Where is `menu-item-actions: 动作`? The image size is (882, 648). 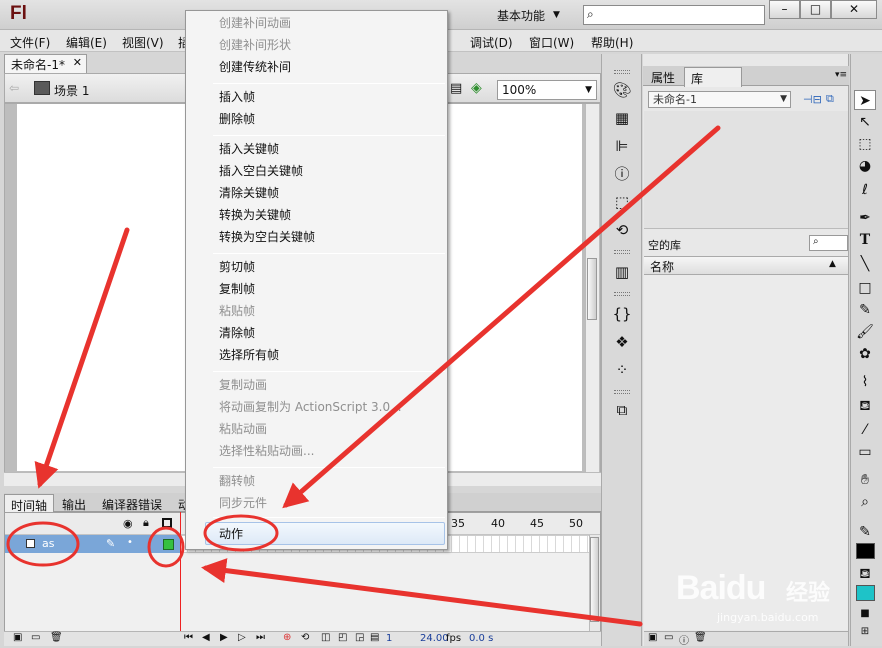
menu-item-actions: 动作 is located at coordinates (231, 534).